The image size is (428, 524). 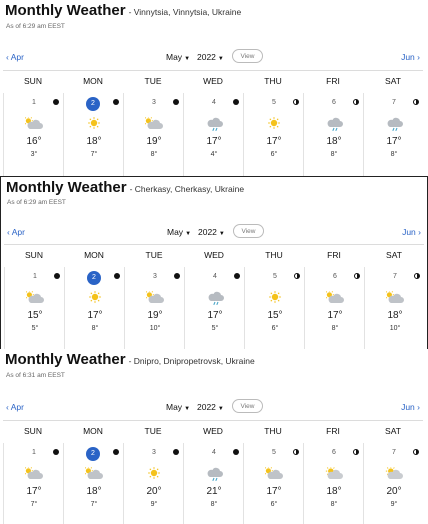 What do you see at coordinates (274, 308) in the screenshot?
I see `day-cell: 5 15° 6°` at bounding box center [274, 308].